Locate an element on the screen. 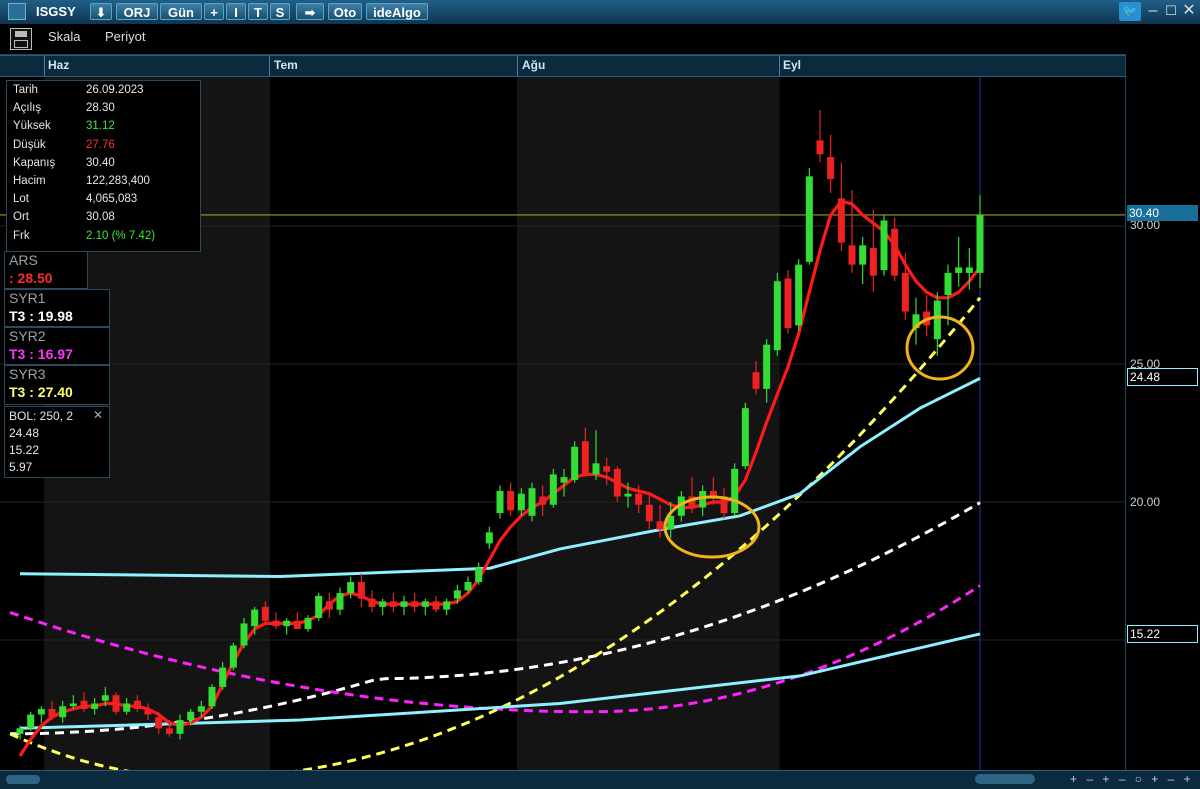 This screenshot has width=1200, height=789. syr1-legend: SYR1 T3 : 19.98 is located at coordinates (57, 308).